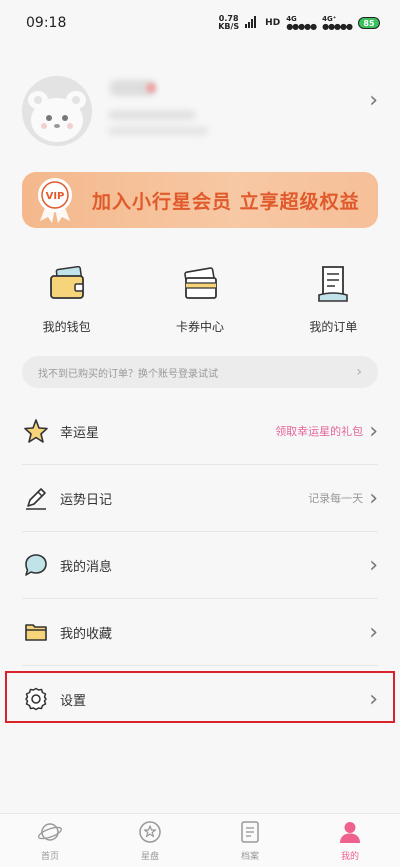 The width and height of the screenshot is (400, 867). I want to click on menu-extra-fortune-diary: 记录每一天, so click(336, 498).